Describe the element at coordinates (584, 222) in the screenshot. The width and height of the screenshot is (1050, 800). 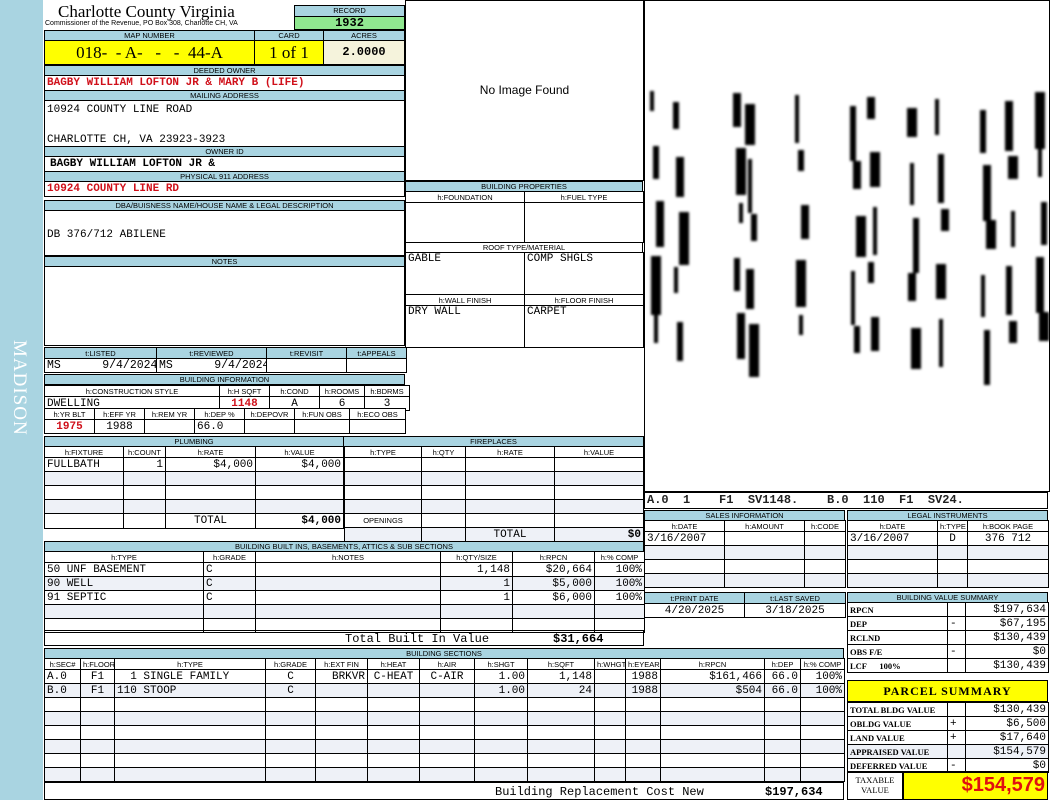
I see `props1-cell` at that location.